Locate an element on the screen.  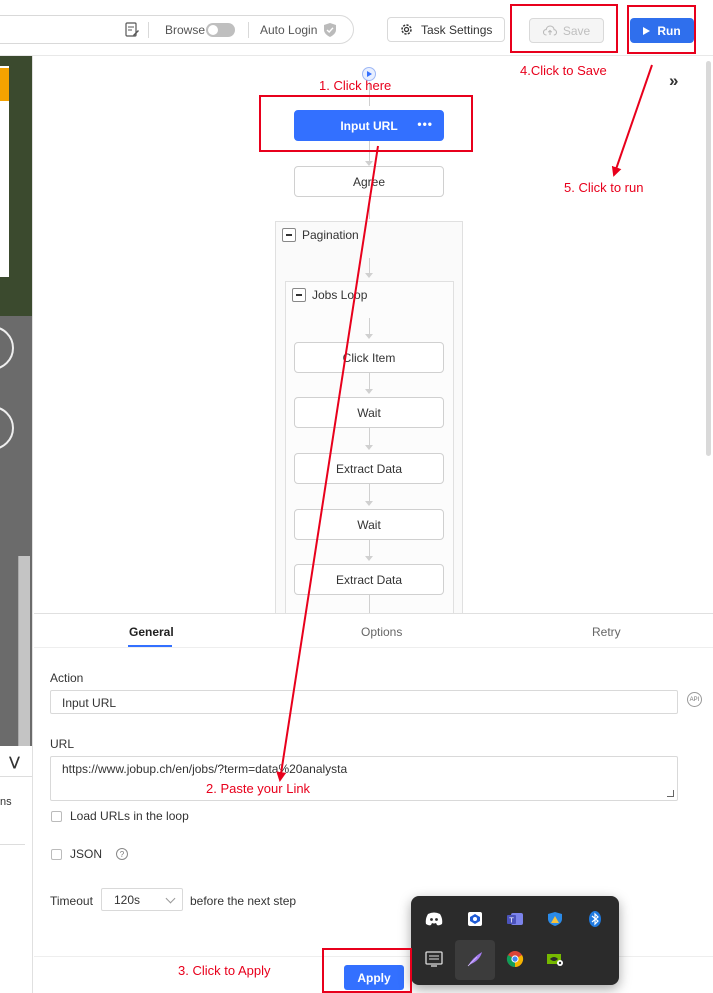
preview-scrollbar is located at coordinates (24, 651).